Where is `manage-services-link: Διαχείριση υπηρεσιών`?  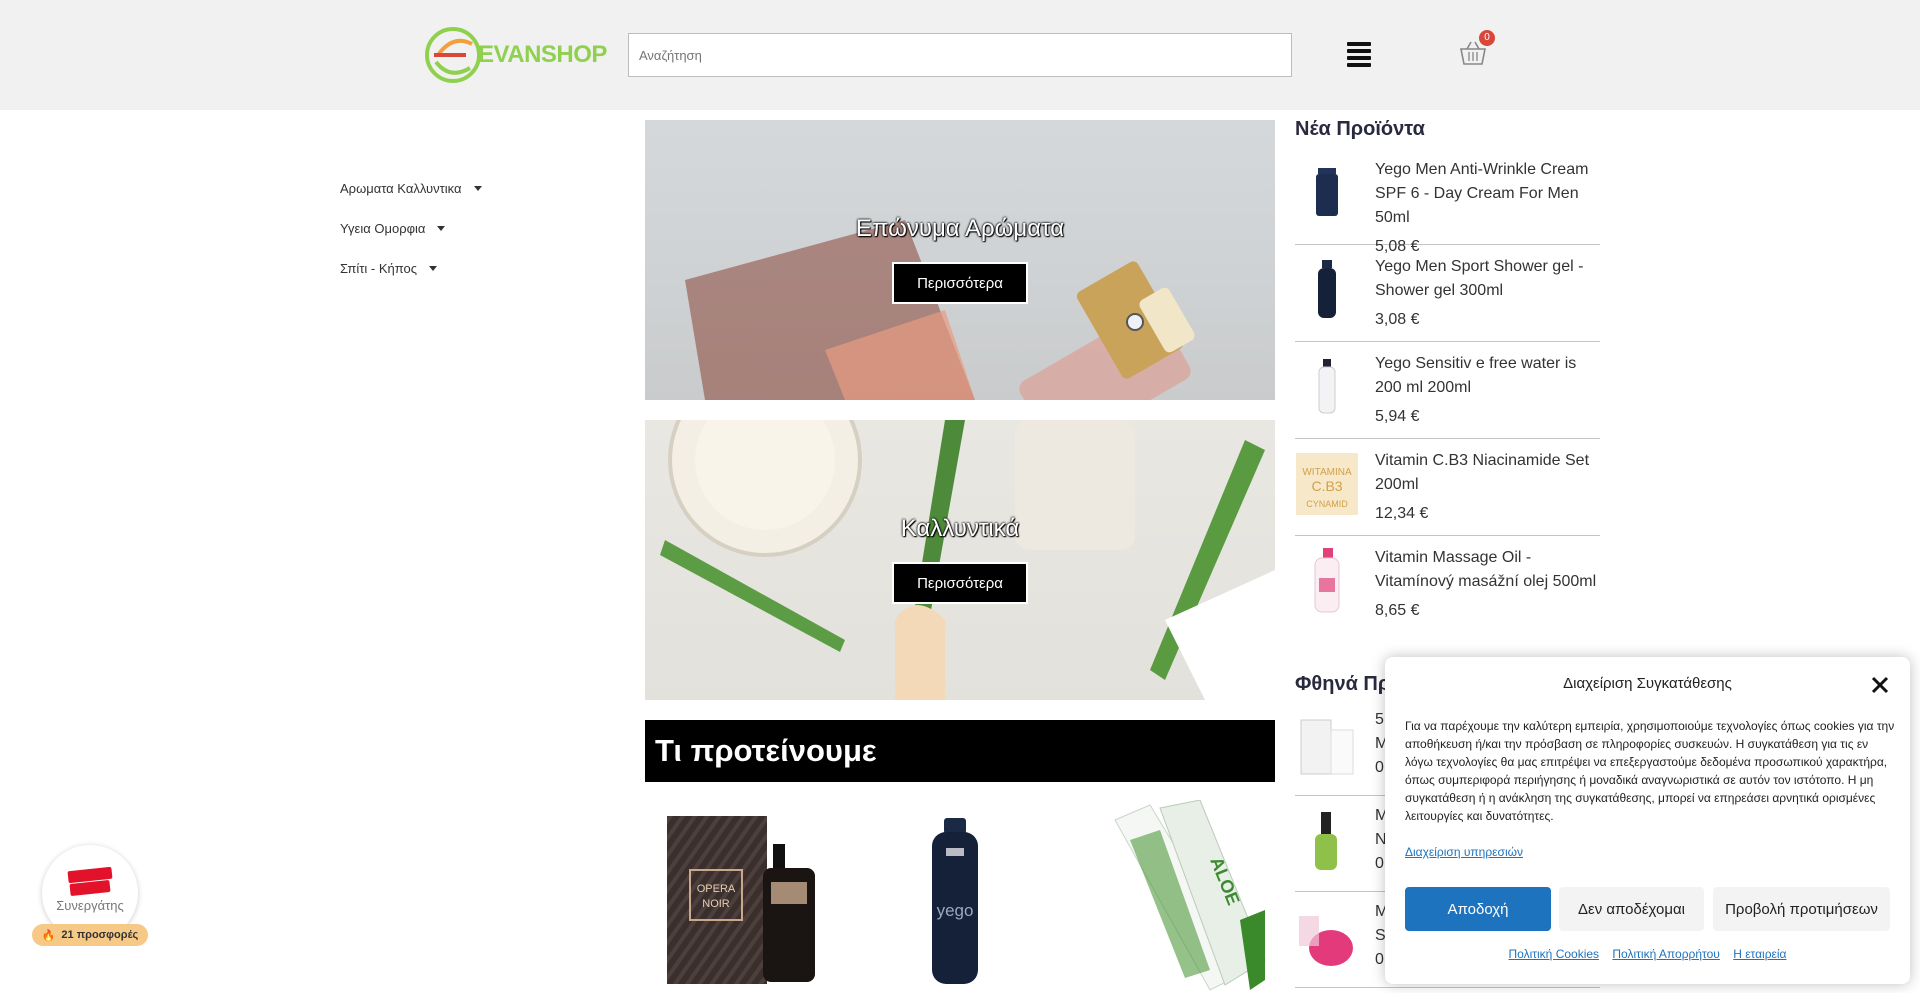 manage-services-link: Διαχείριση υπηρεσιών is located at coordinates (1464, 852).